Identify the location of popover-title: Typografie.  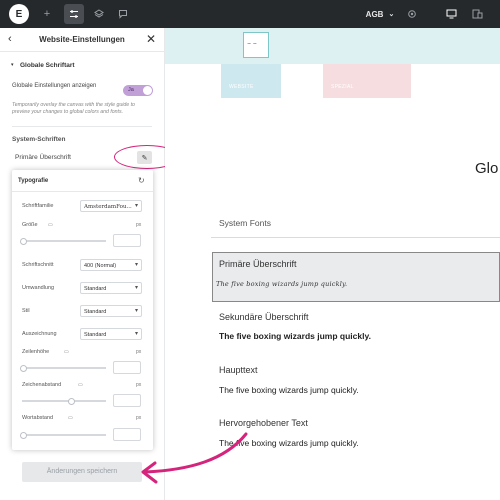
(33, 181).